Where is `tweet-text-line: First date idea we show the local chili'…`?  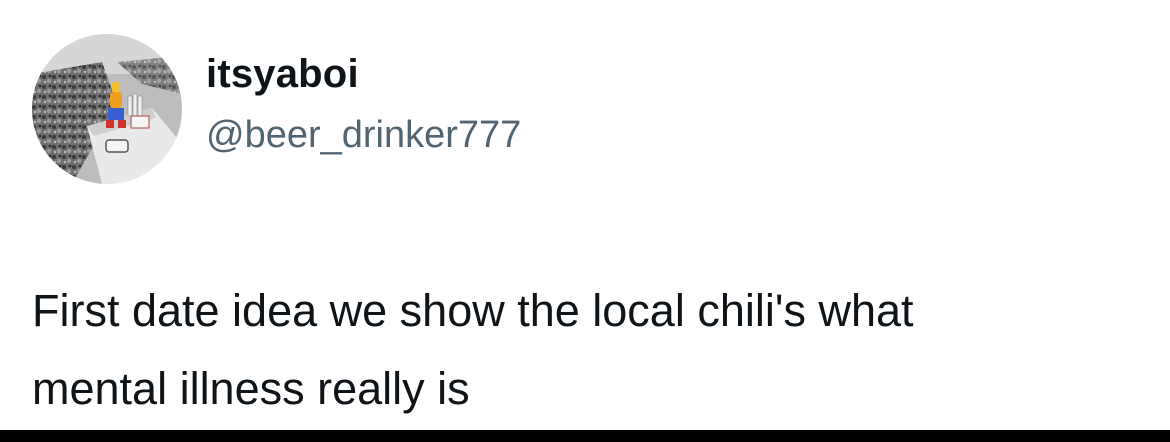 tweet-text-line: First date idea we show the local chili'… is located at coordinates (473, 310).